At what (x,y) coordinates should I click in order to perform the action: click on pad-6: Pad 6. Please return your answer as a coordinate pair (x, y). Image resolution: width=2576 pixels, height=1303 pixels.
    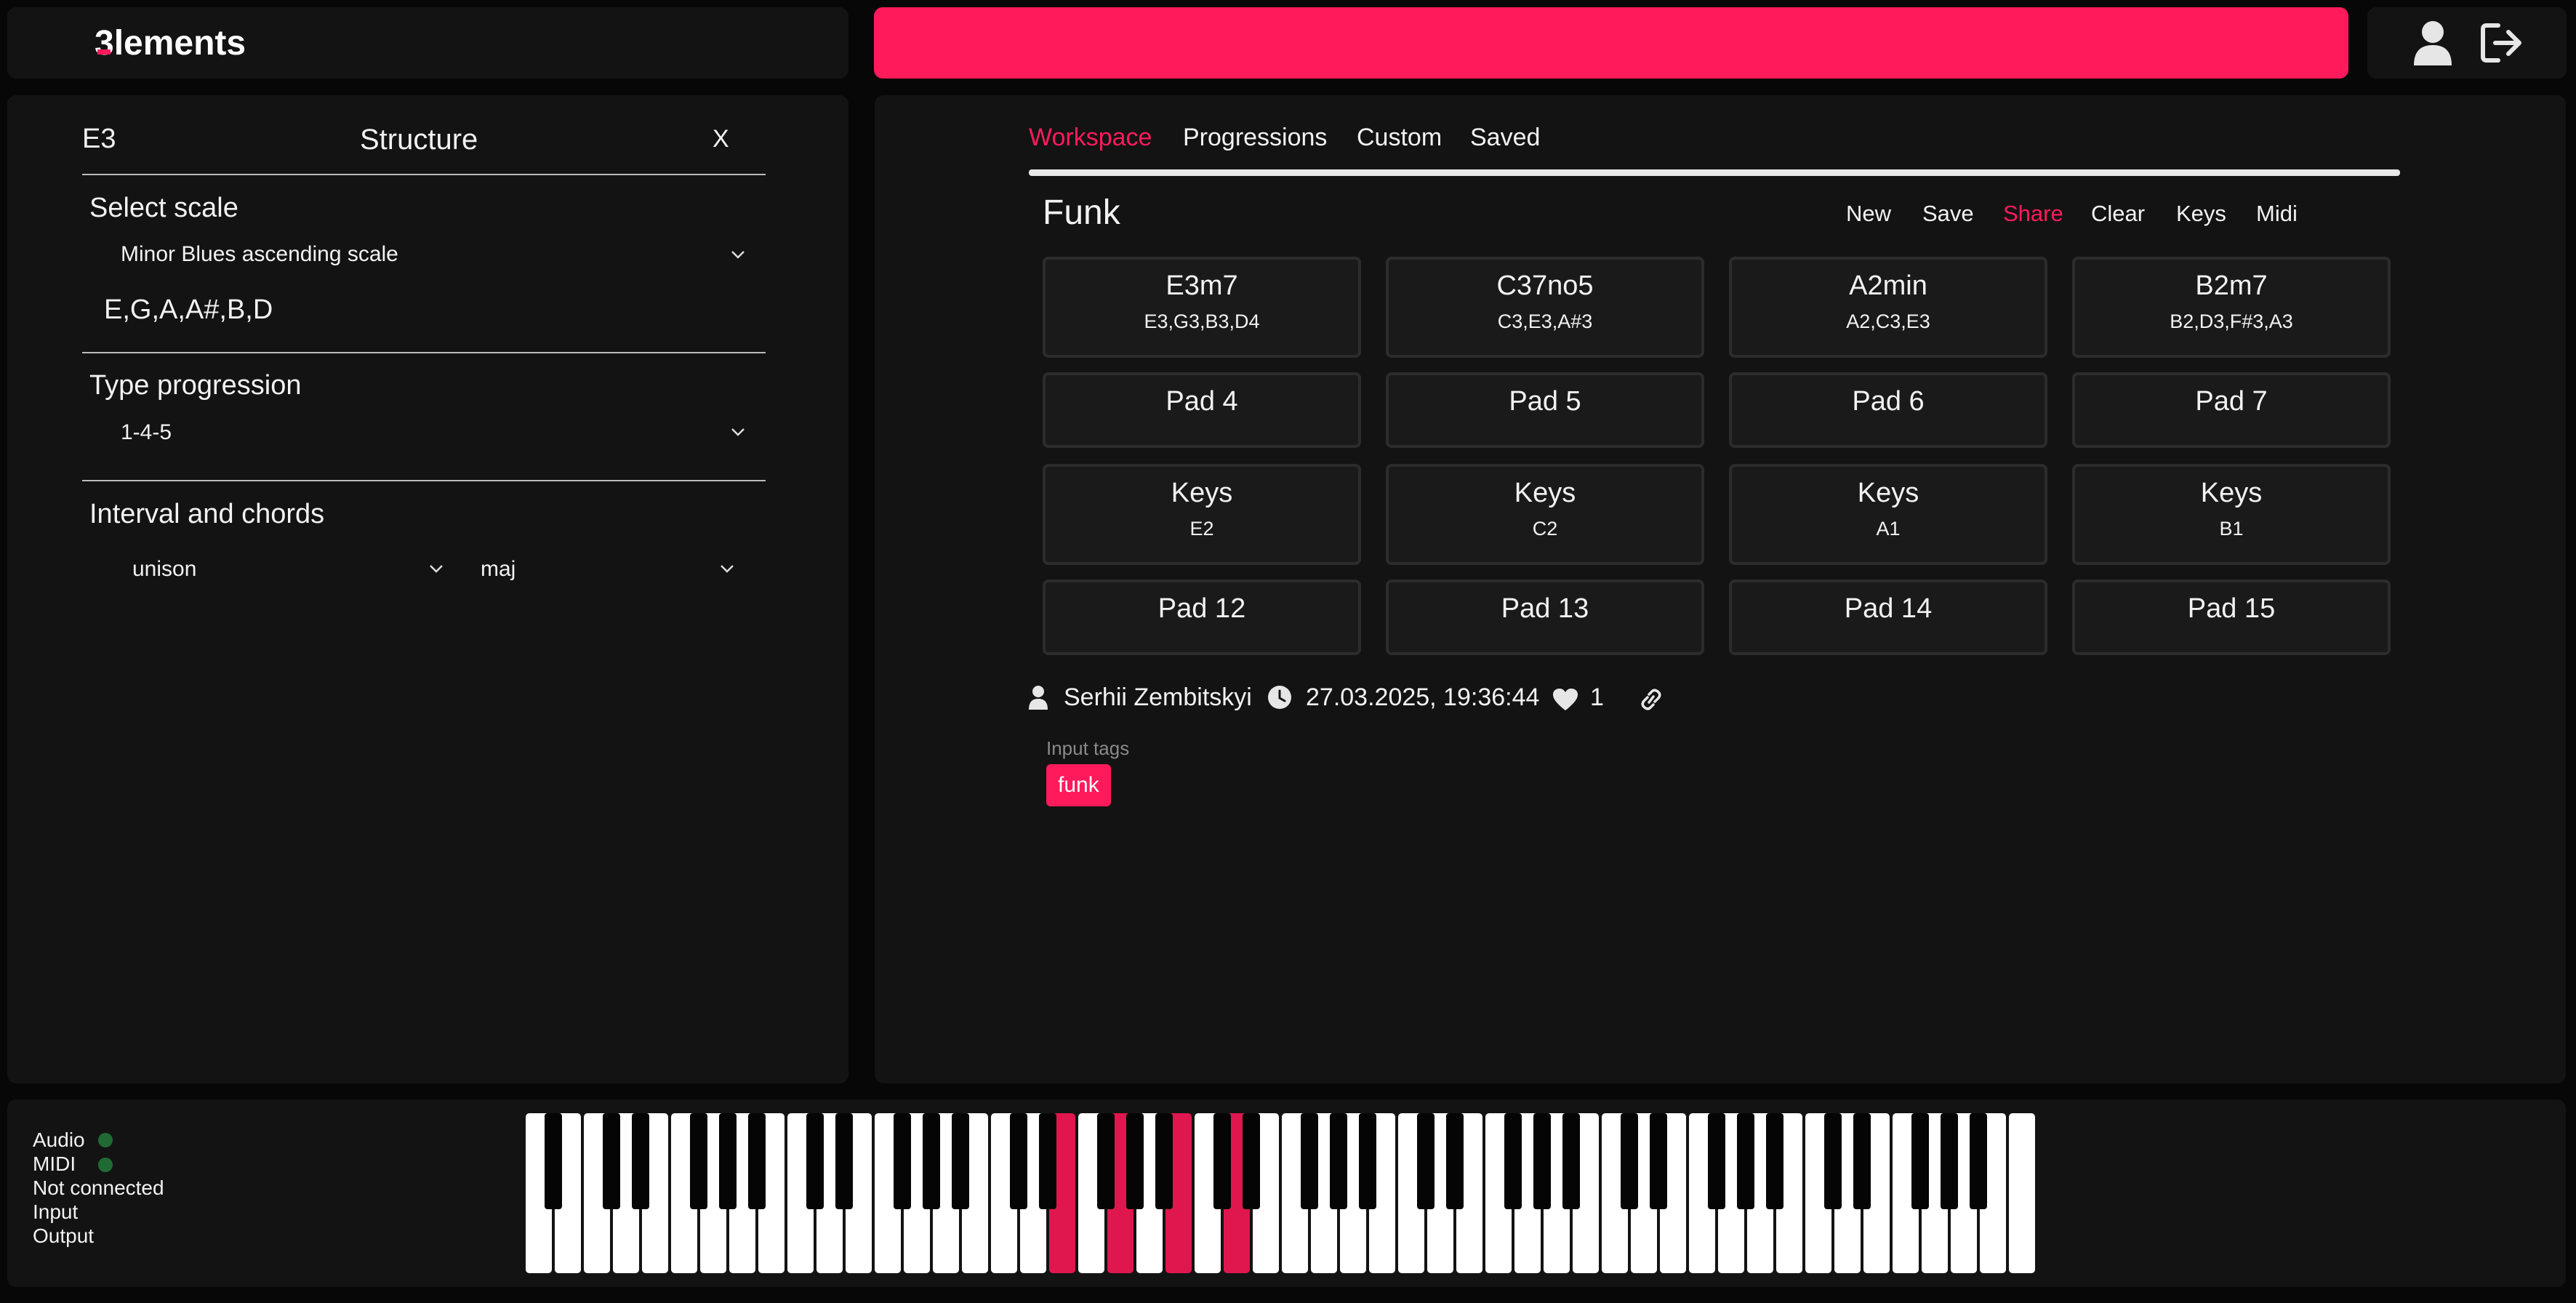
    Looking at the image, I should click on (1888, 410).